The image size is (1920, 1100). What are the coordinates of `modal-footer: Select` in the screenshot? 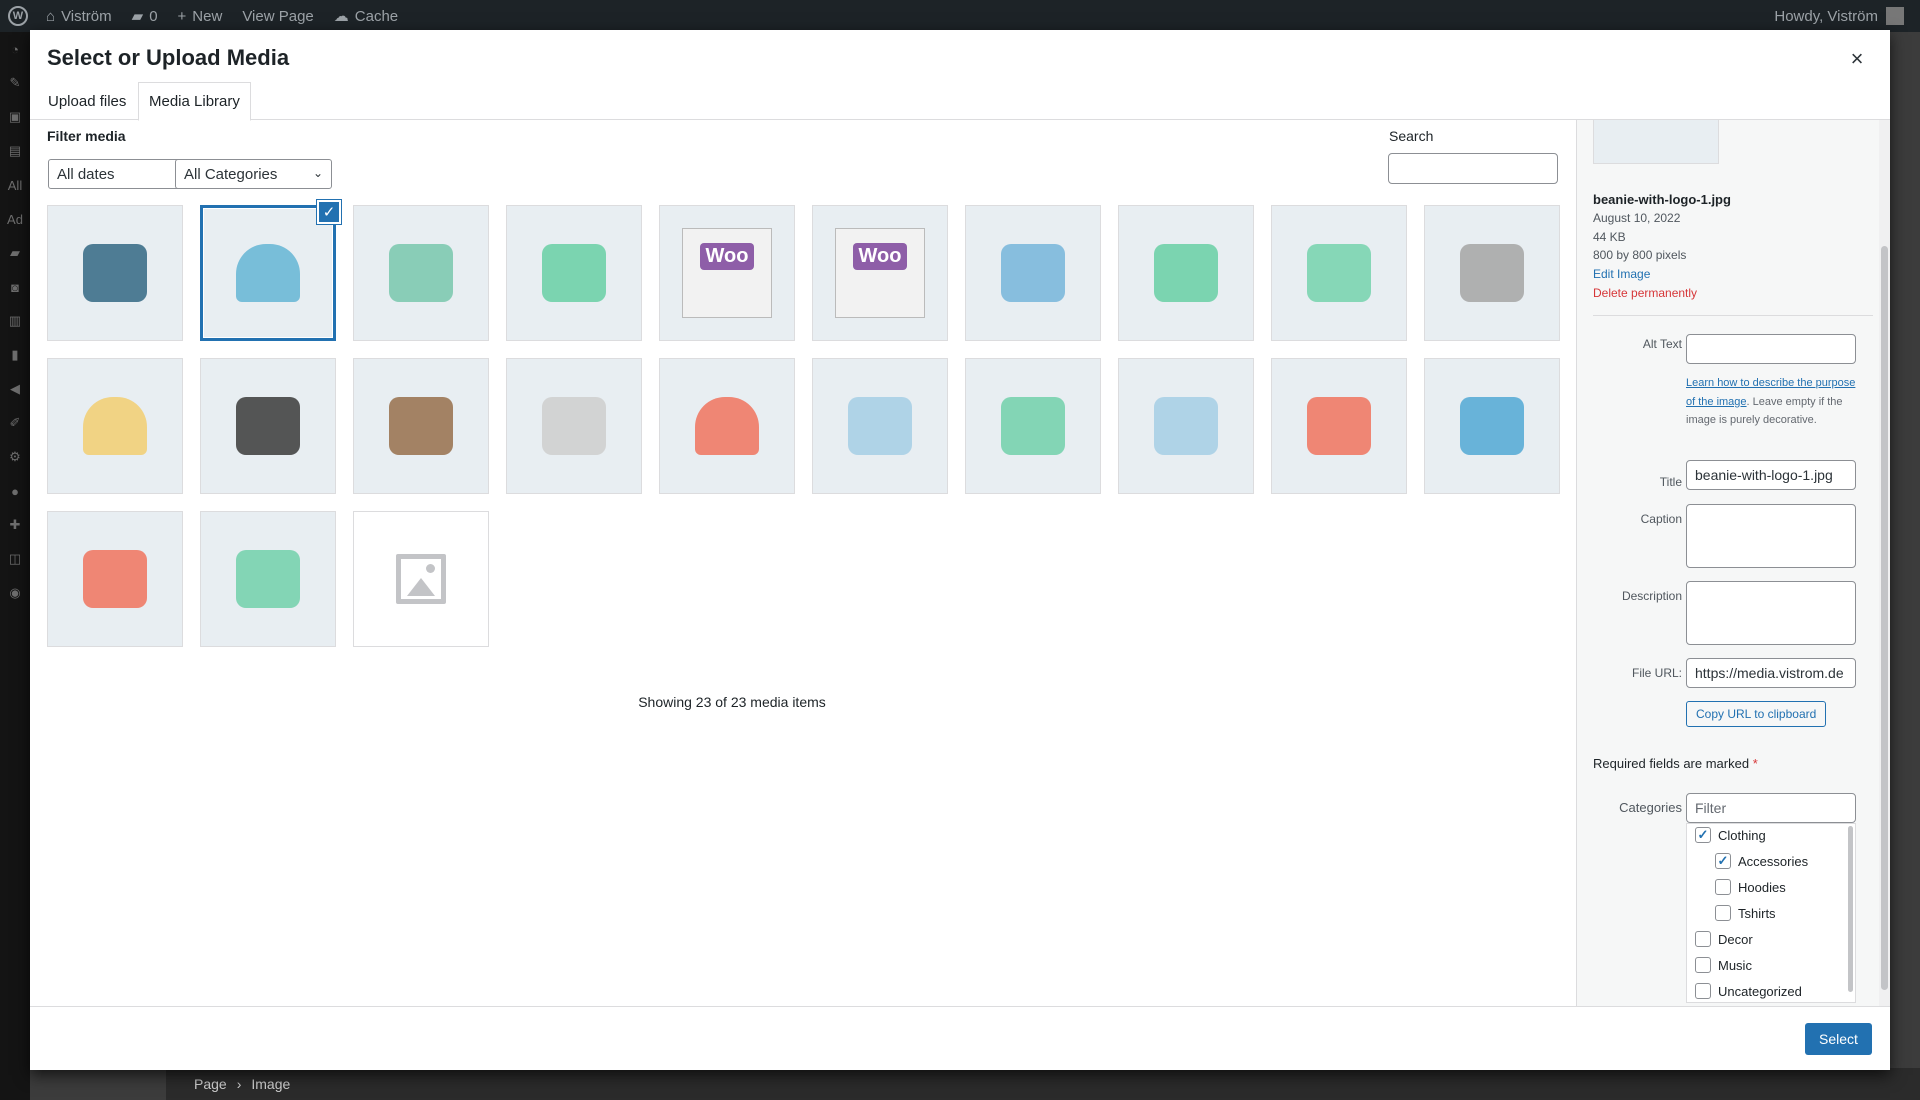 It's located at (960, 1038).